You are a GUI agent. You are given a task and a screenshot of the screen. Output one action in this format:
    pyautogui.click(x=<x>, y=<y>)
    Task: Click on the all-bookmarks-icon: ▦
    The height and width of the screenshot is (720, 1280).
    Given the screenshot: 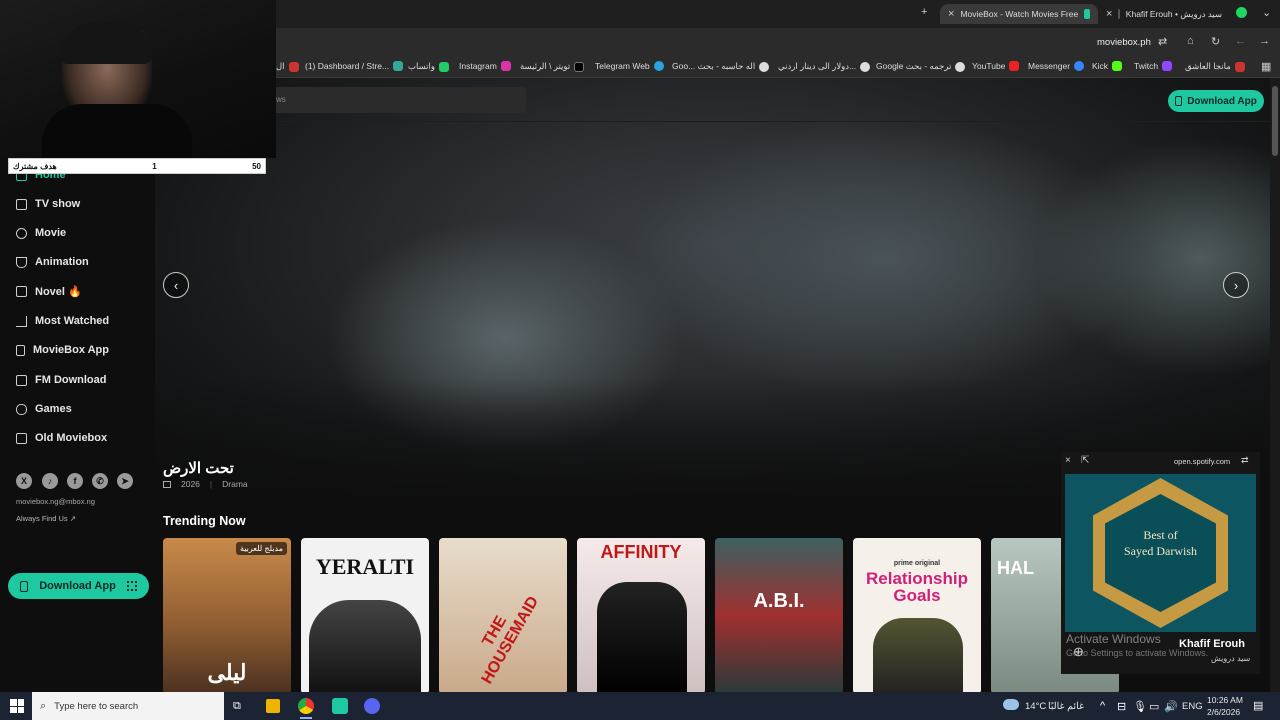 What is the action you would take?
    pyautogui.click(x=1266, y=66)
    